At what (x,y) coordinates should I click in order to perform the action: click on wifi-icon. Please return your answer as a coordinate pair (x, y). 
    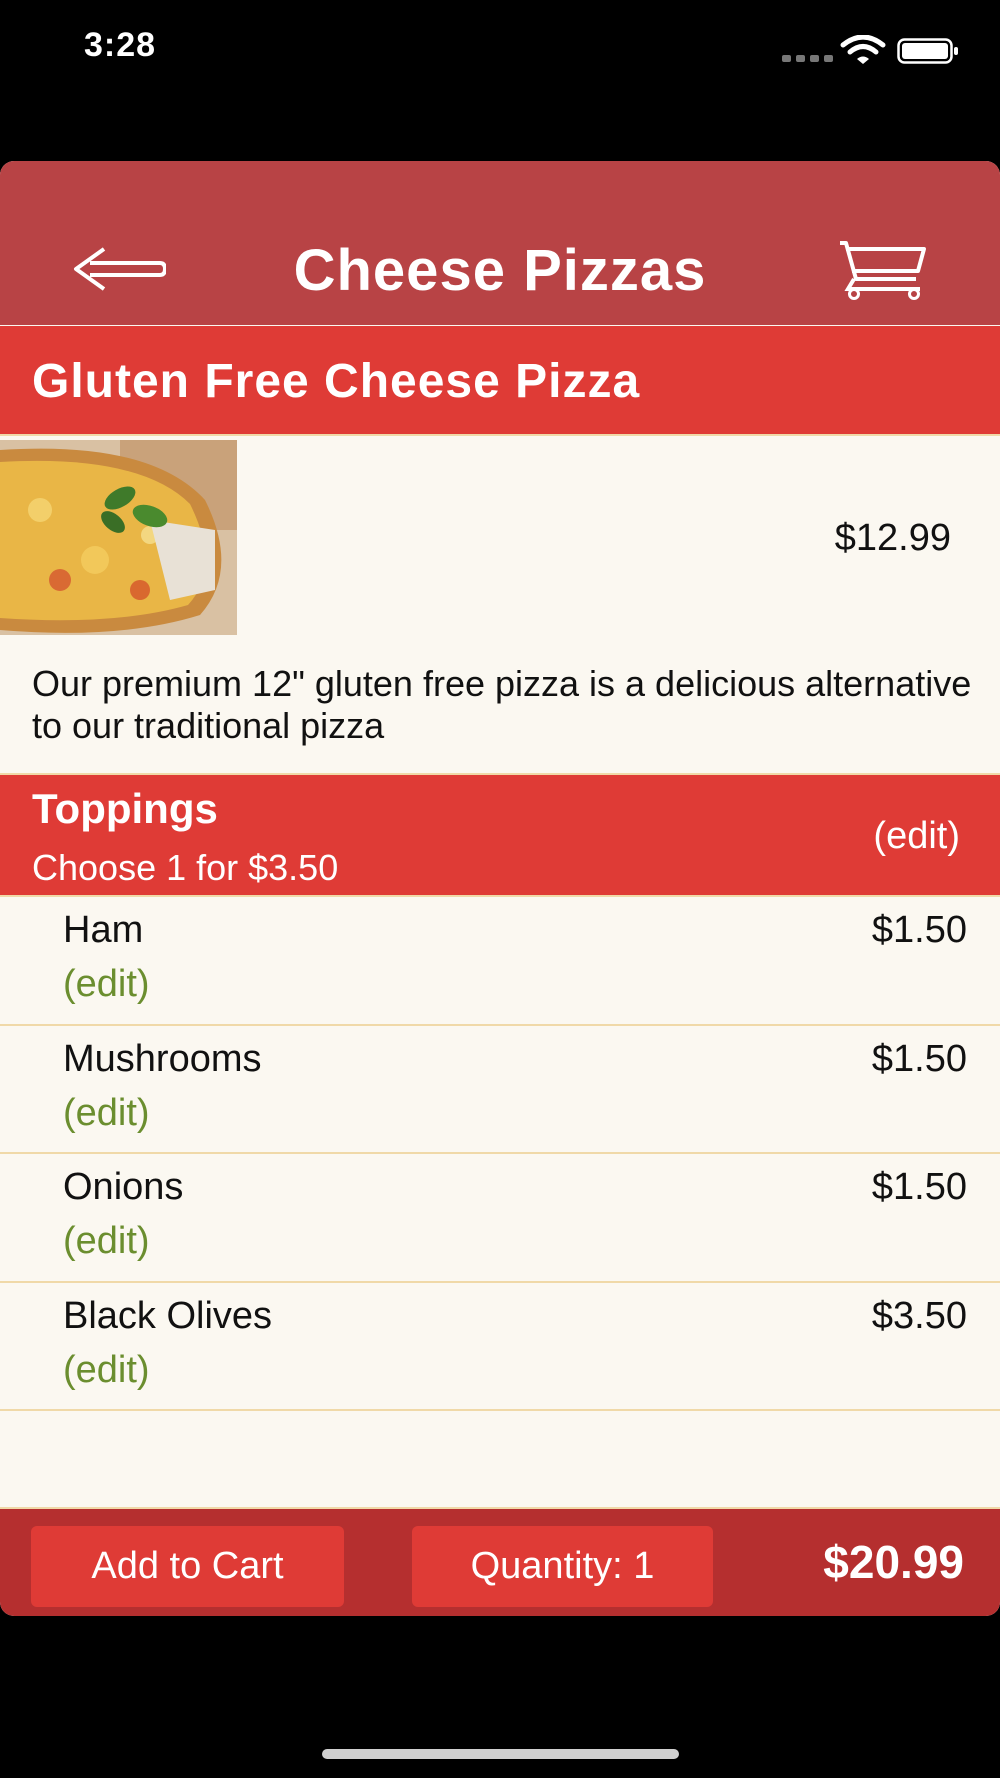
    Looking at the image, I should click on (863, 49).